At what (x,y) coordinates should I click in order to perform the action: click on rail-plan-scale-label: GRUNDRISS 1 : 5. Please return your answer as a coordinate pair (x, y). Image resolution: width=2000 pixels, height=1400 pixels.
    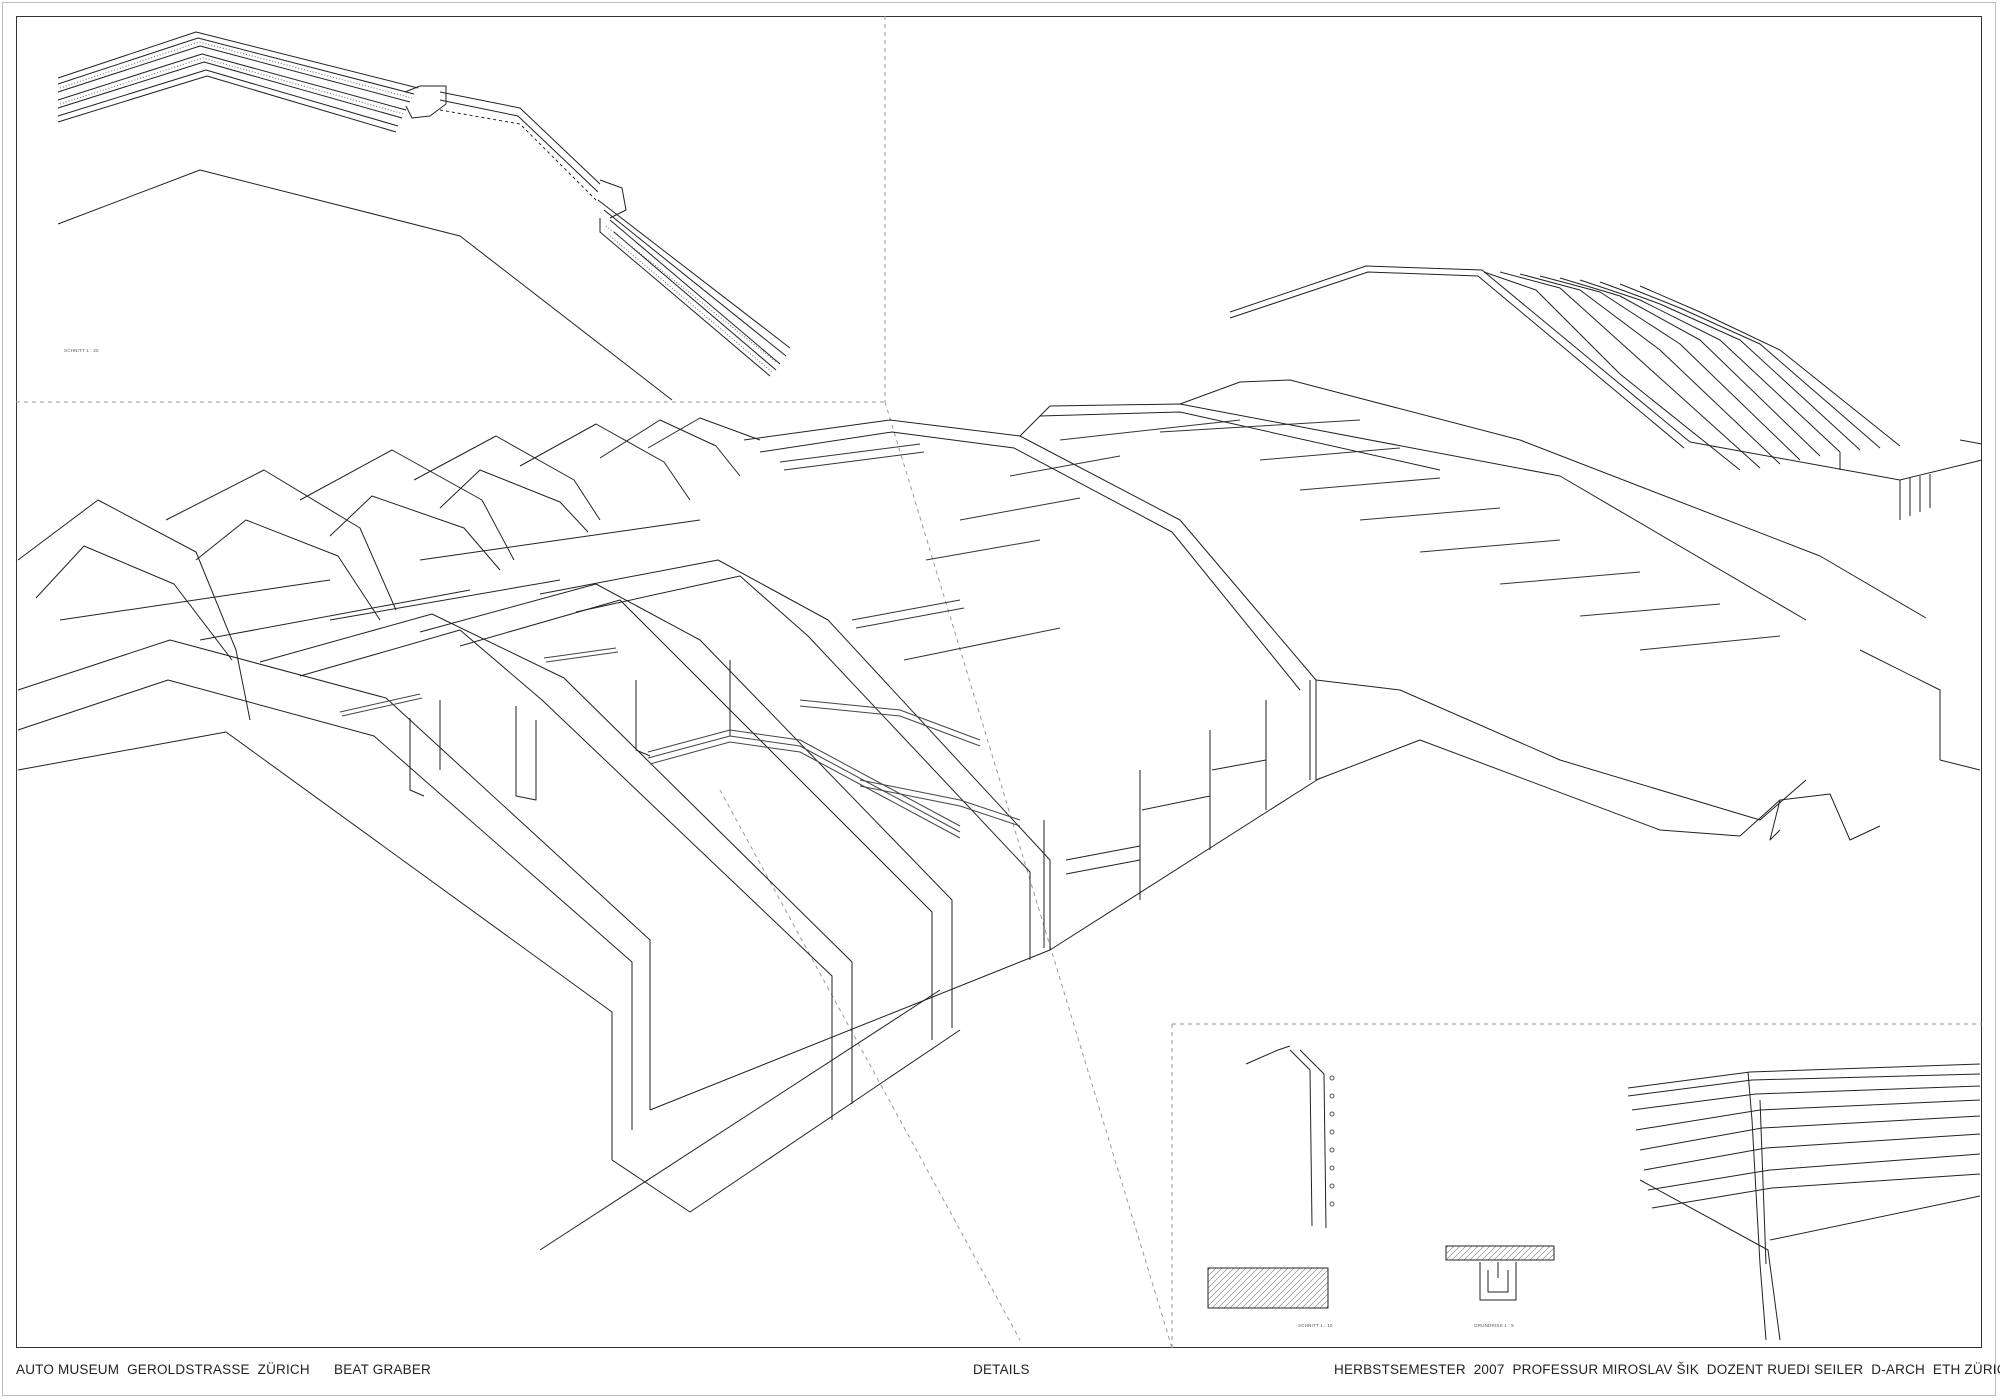
    Looking at the image, I should click on (1494, 1325).